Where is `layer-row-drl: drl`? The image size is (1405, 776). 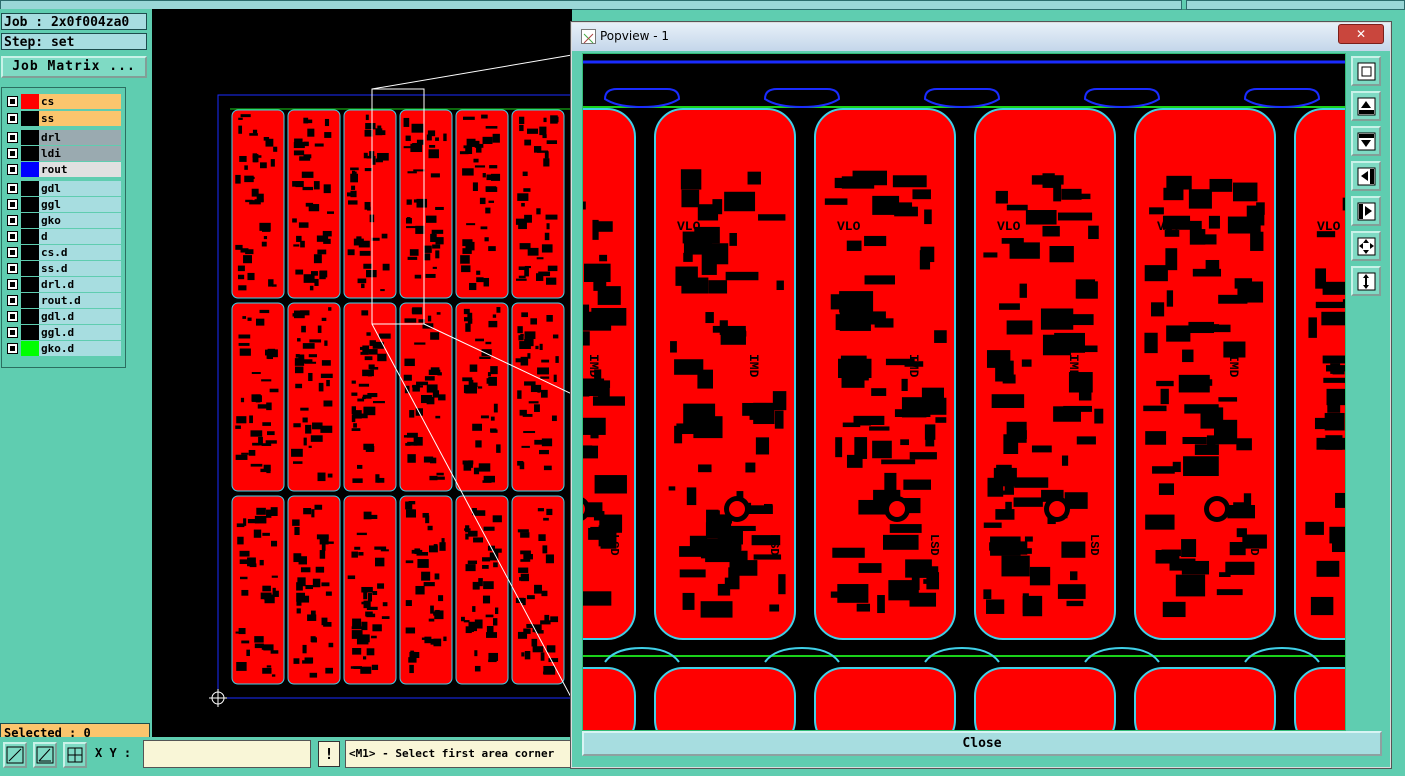 layer-row-drl: drl is located at coordinates (63, 137).